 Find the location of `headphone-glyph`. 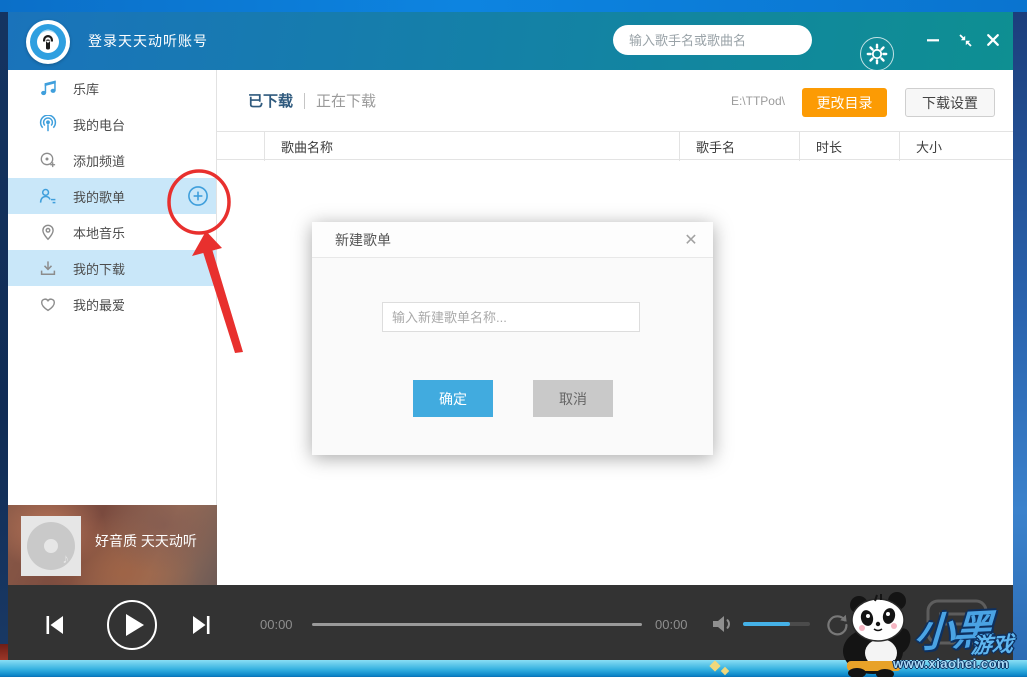

headphone-glyph is located at coordinates (48, 42).